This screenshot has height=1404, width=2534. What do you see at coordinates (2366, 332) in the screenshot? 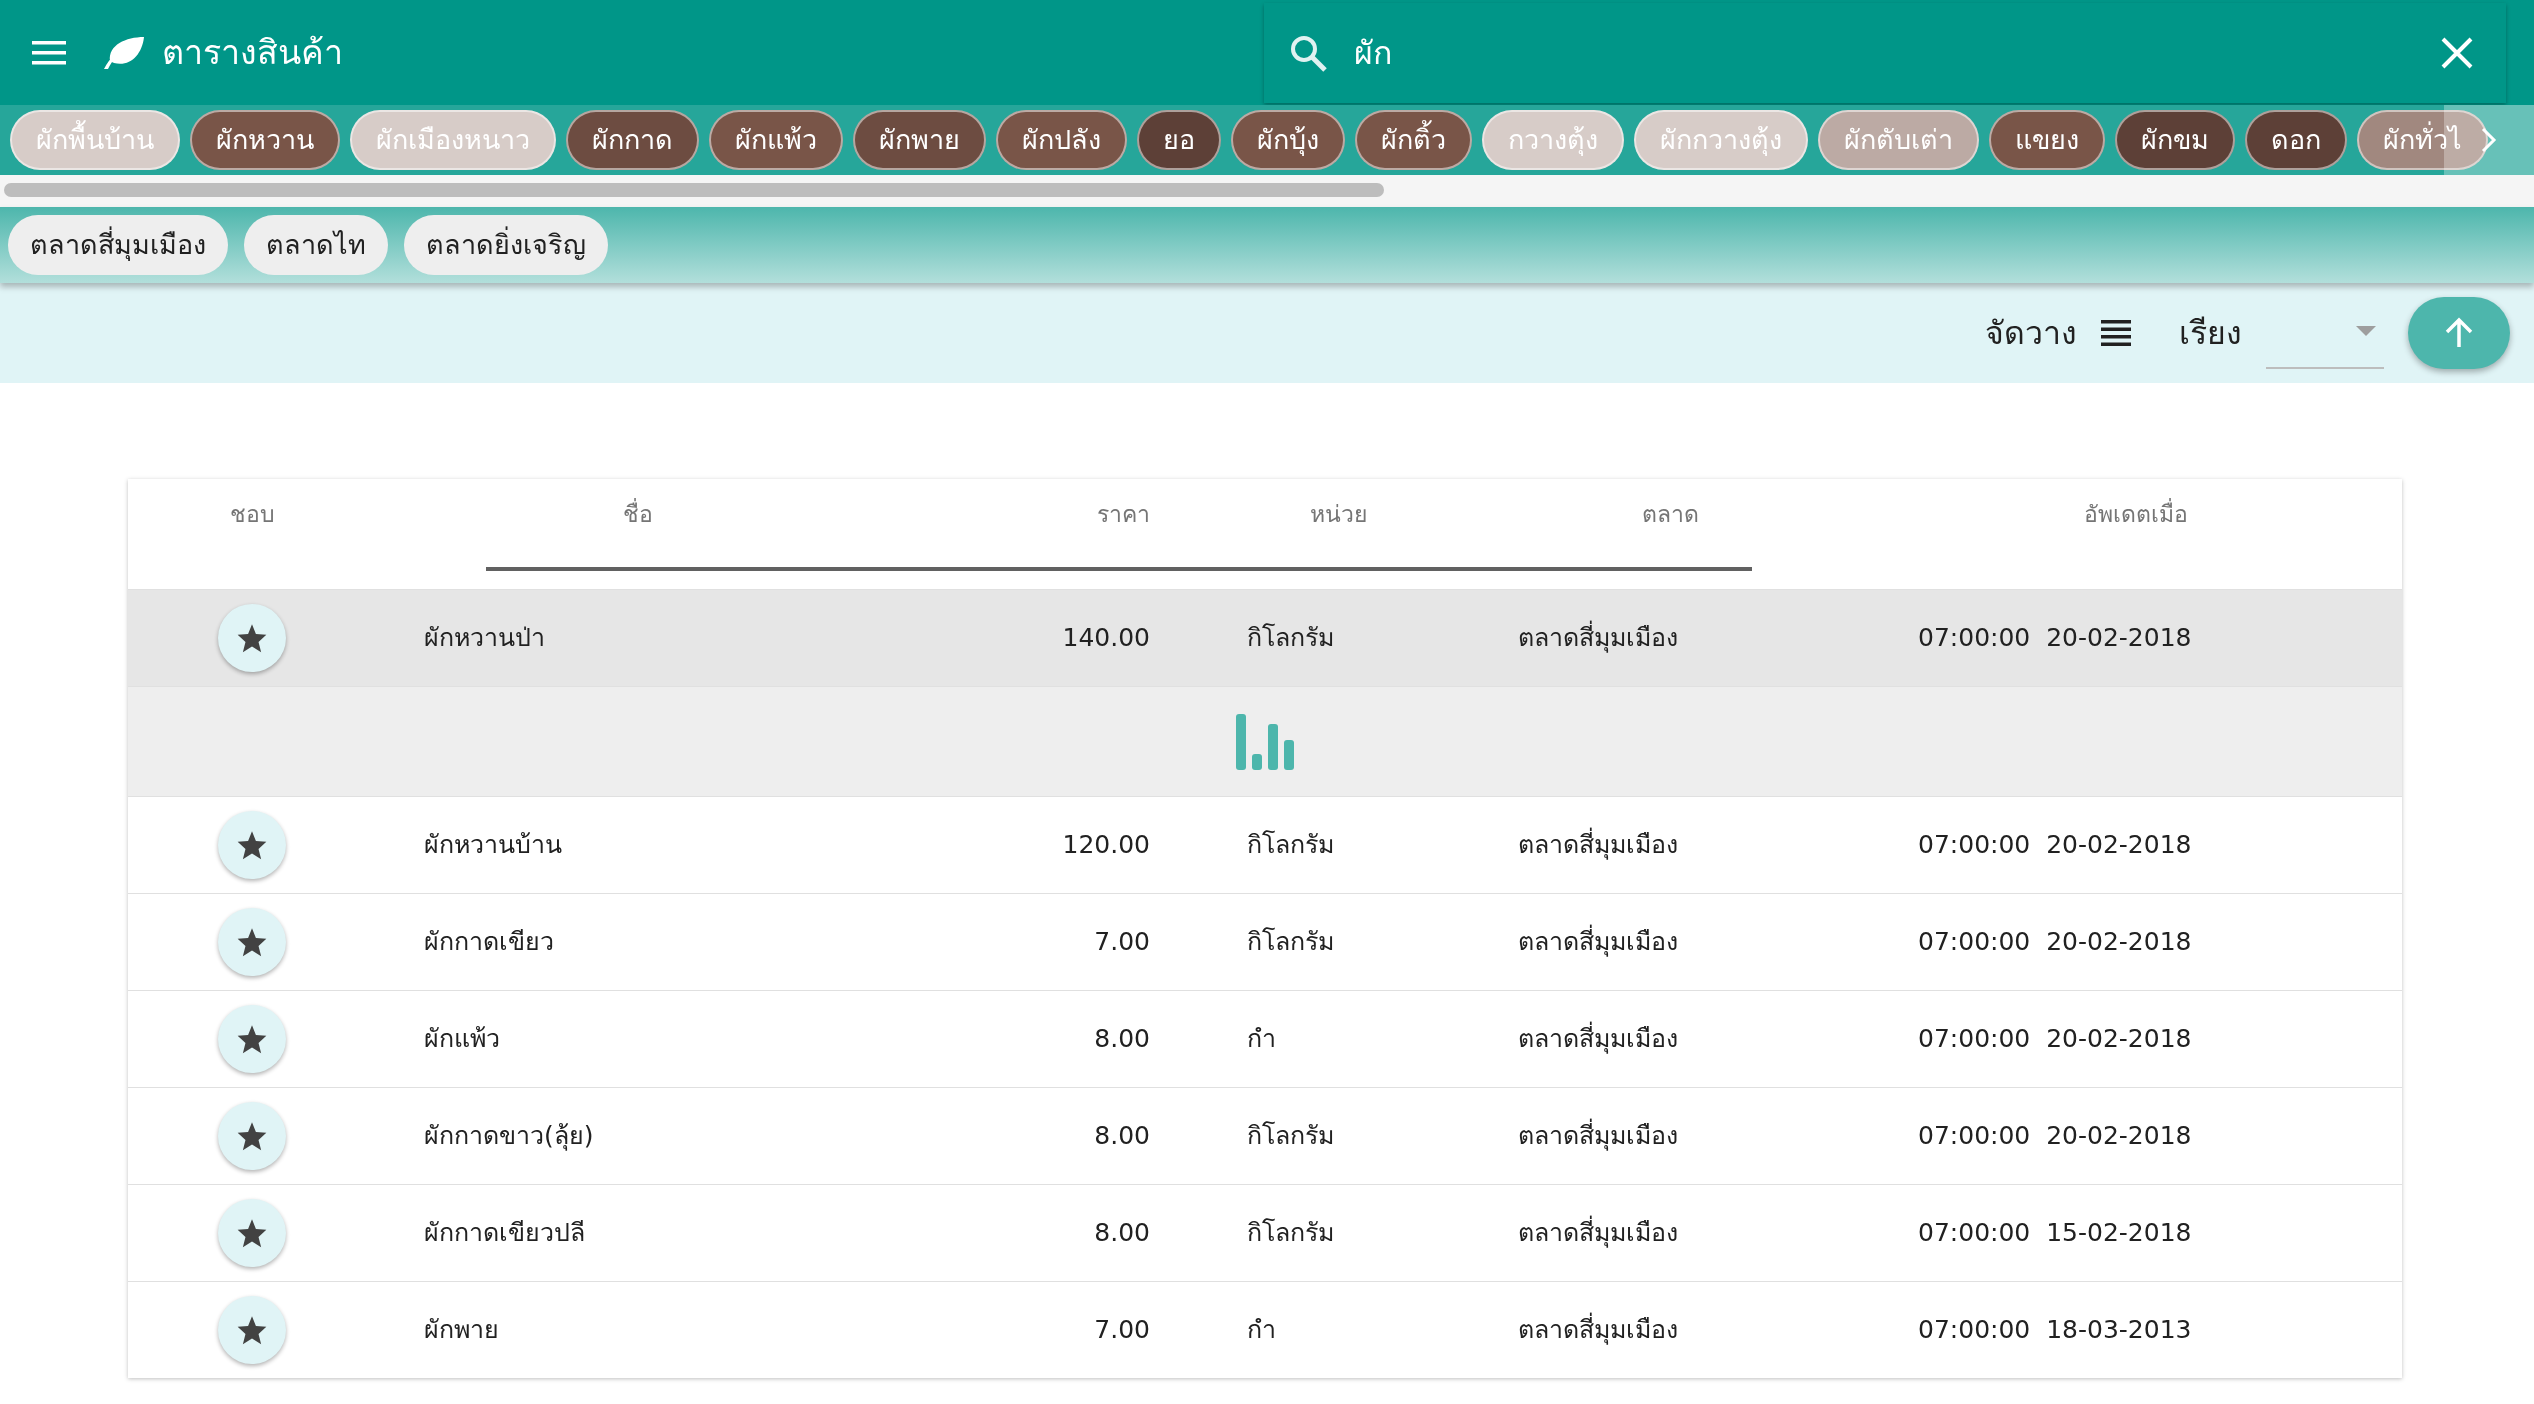
I see `caret-icon` at bounding box center [2366, 332].